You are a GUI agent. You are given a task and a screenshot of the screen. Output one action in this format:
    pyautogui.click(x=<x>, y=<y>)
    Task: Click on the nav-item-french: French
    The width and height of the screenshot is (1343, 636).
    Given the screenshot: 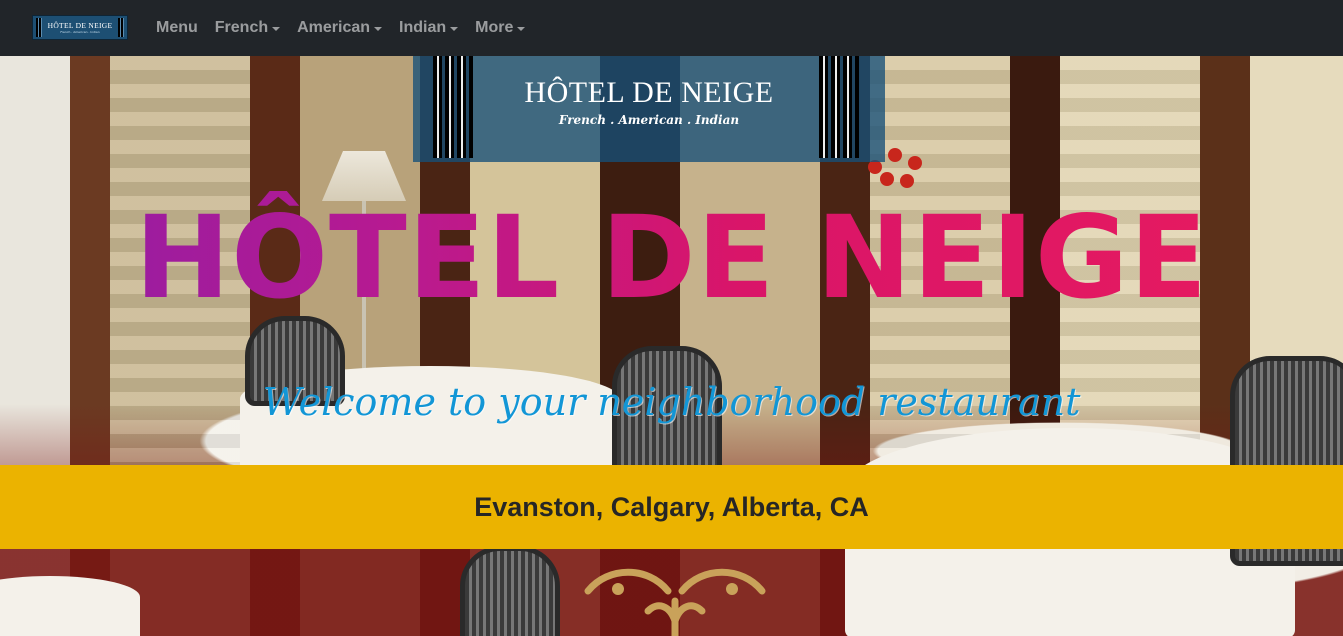 What is the action you would take?
    pyautogui.click(x=247, y=28)
    